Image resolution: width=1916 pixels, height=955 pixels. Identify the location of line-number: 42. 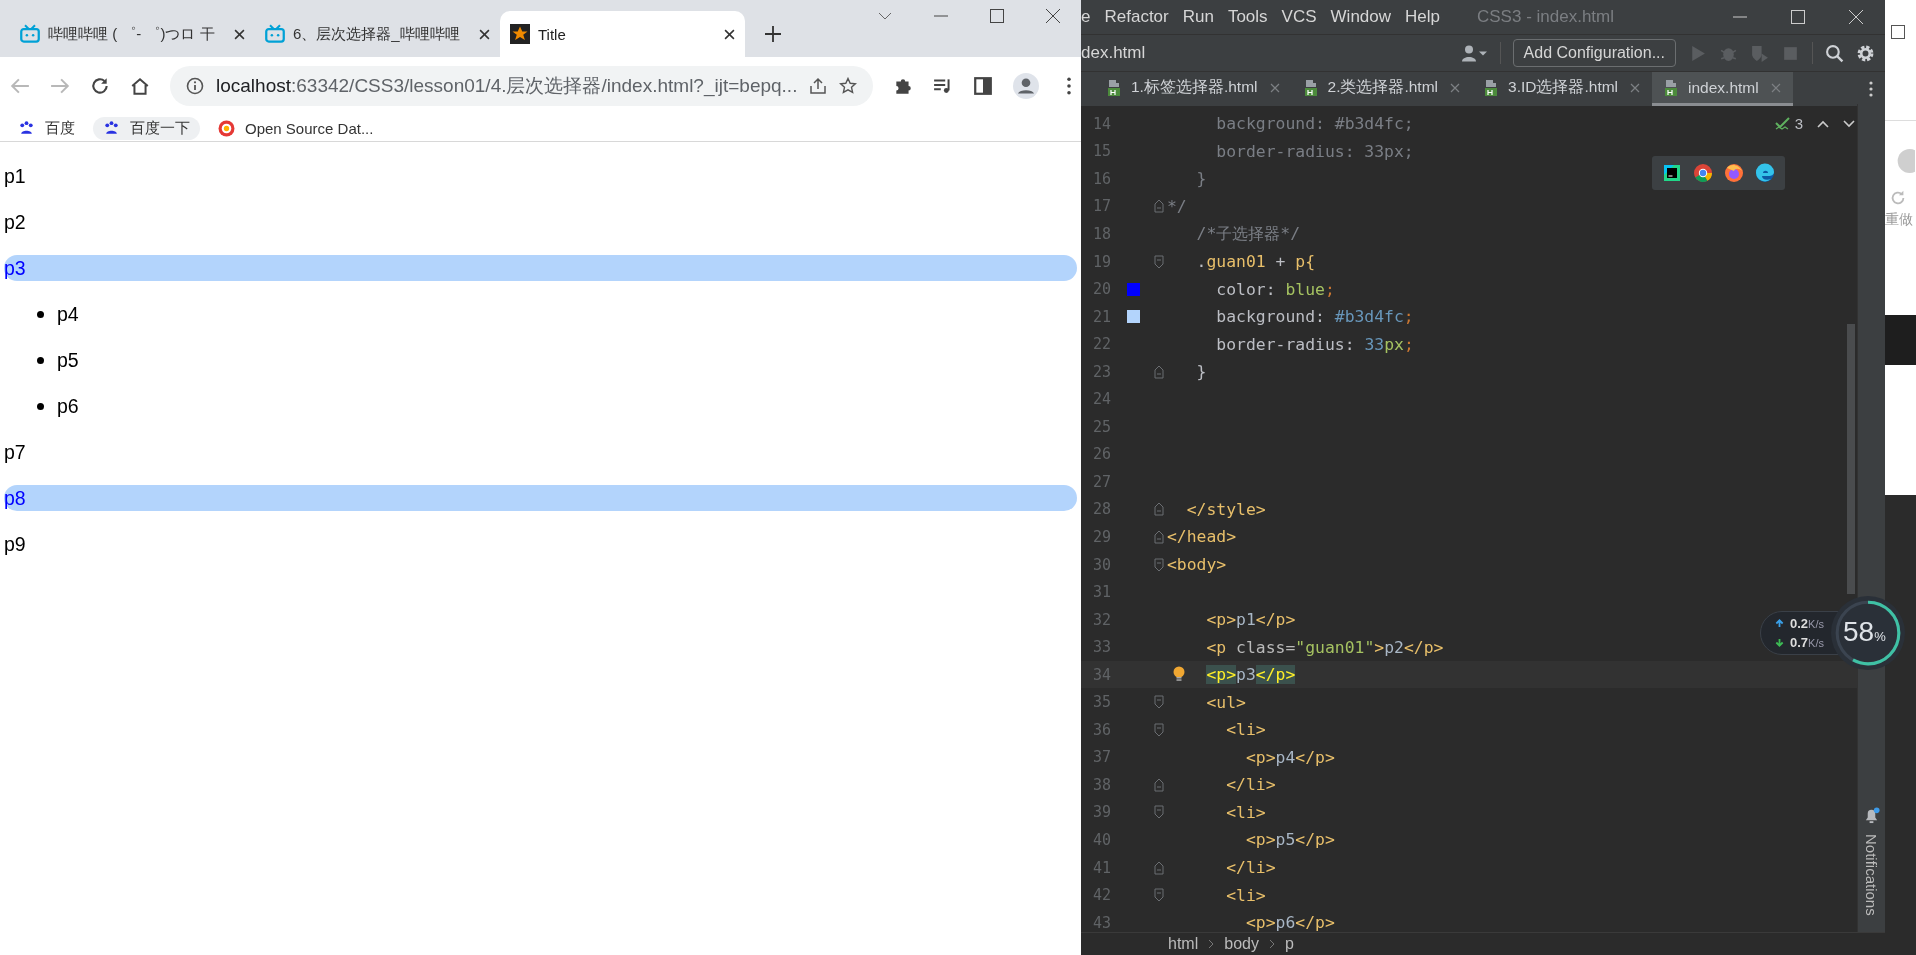
(1101, 895).